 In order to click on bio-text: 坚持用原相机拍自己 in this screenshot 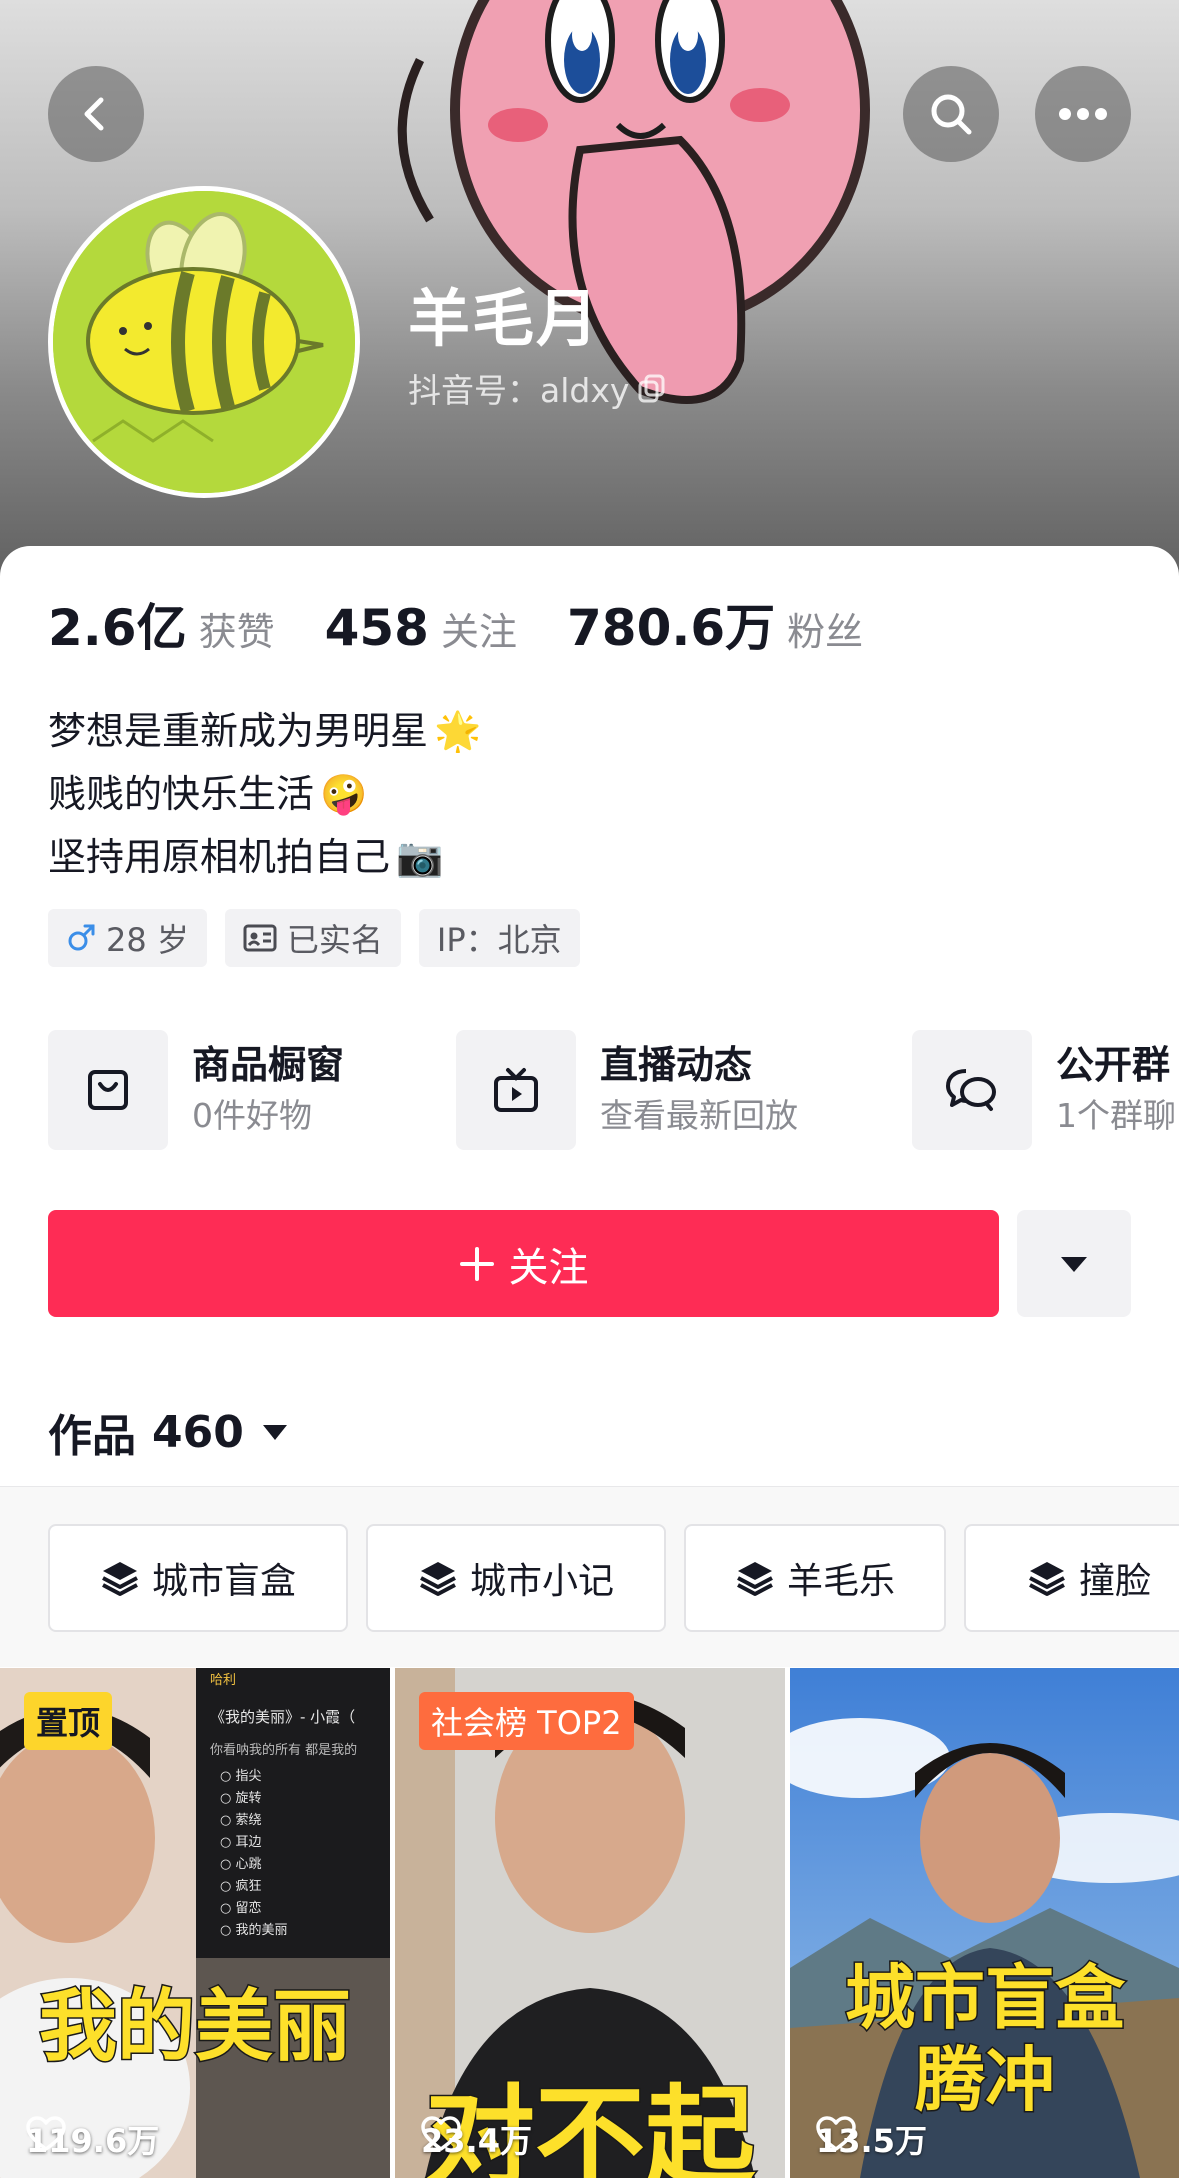, I will do `click(219, 857)`.